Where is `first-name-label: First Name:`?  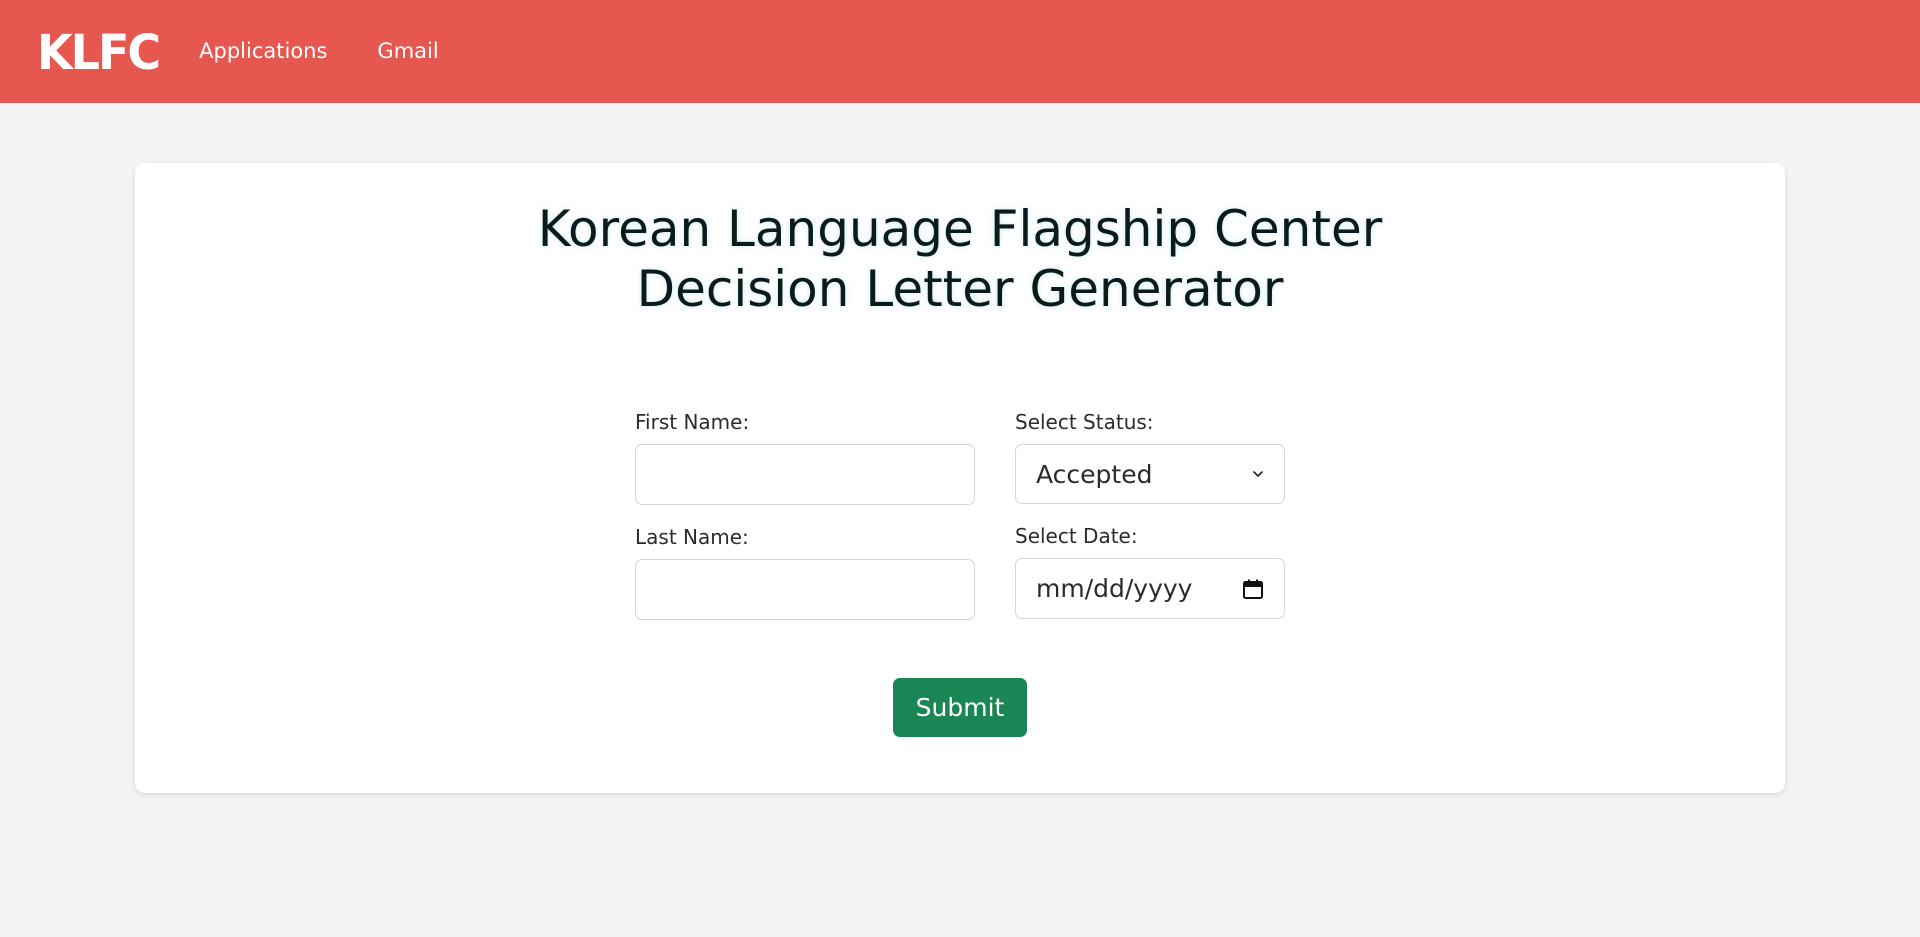
first-name-label: First Name: is located at coordinates (692, 422).